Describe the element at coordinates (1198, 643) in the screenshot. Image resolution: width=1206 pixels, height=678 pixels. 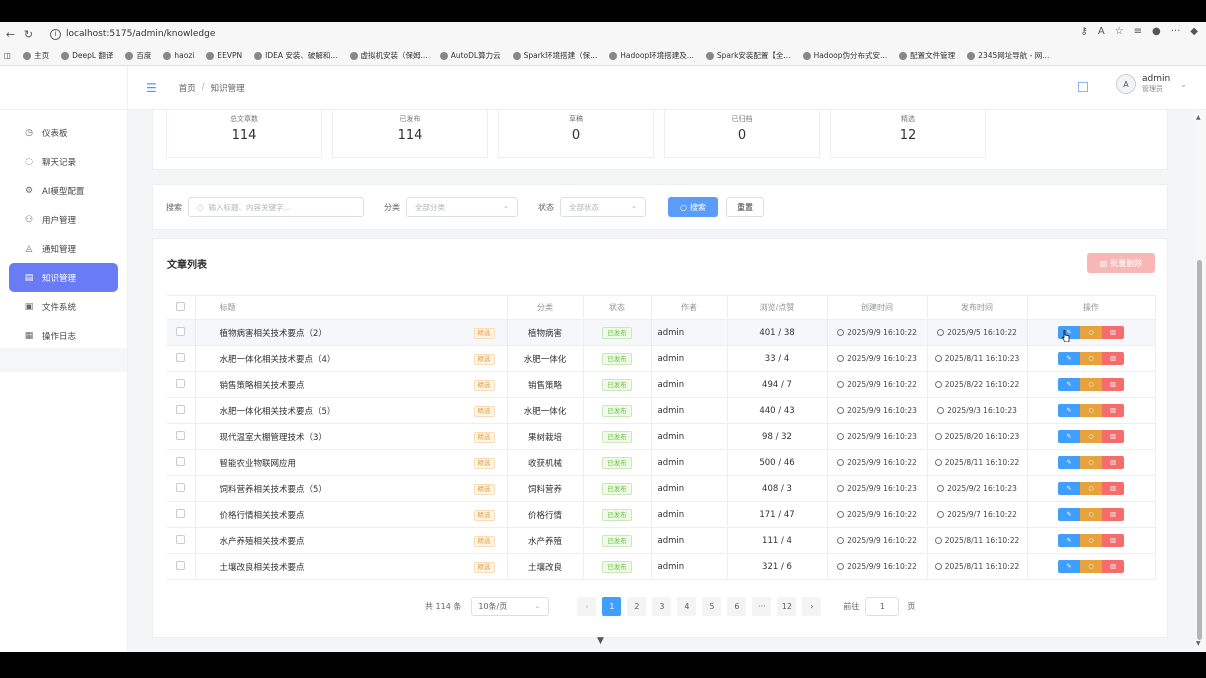
I see `scroll-down-icon: ▼` at that location.